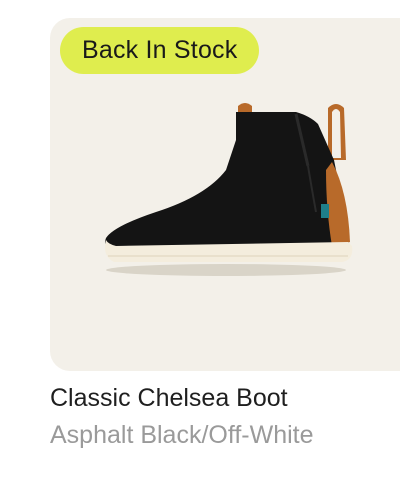  Describe the element at coordinates (169, 398) in the screenshot. I see `product-name: Classic Chelsea Boot` at that location.